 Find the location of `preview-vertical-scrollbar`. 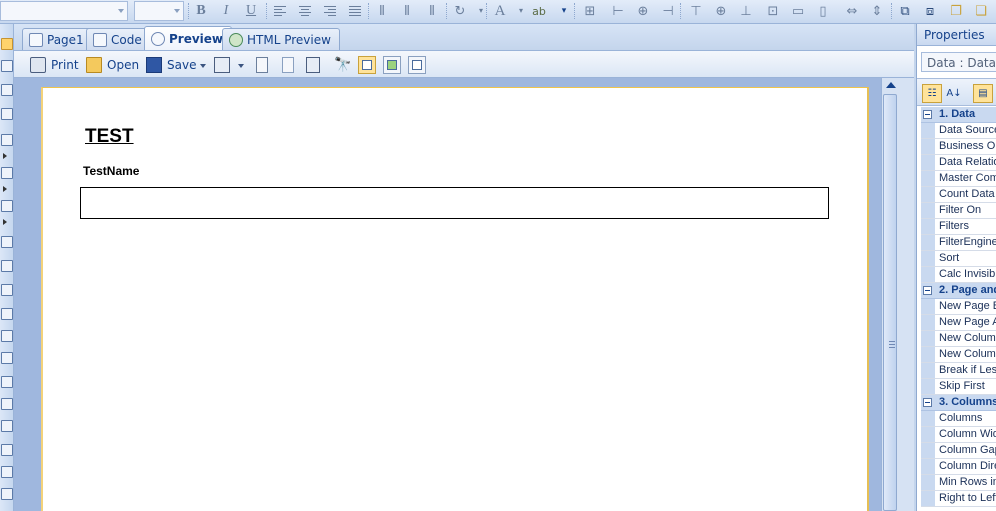

preview-vertical-scrollbar is located at coordinates (897, 294).